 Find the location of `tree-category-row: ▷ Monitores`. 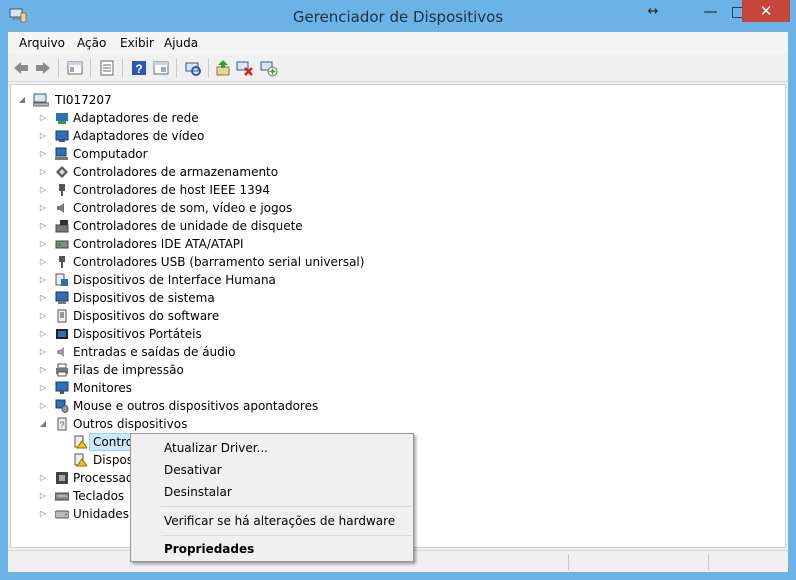

tree-category-row: ▷ Monitores is located at coordinates (211, 388).